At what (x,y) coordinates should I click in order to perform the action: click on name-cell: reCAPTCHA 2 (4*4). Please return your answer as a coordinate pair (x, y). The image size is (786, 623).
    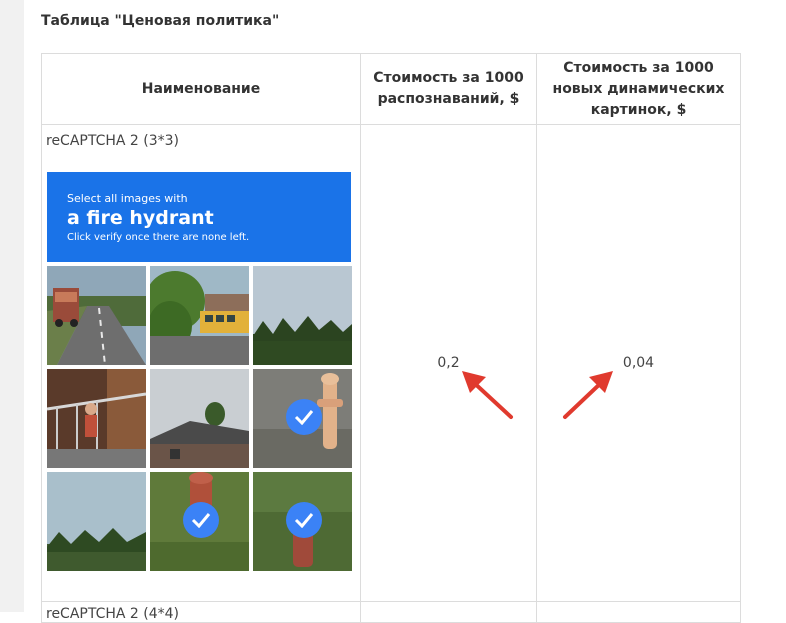
    Looking at the image, I should click on (201, 612).